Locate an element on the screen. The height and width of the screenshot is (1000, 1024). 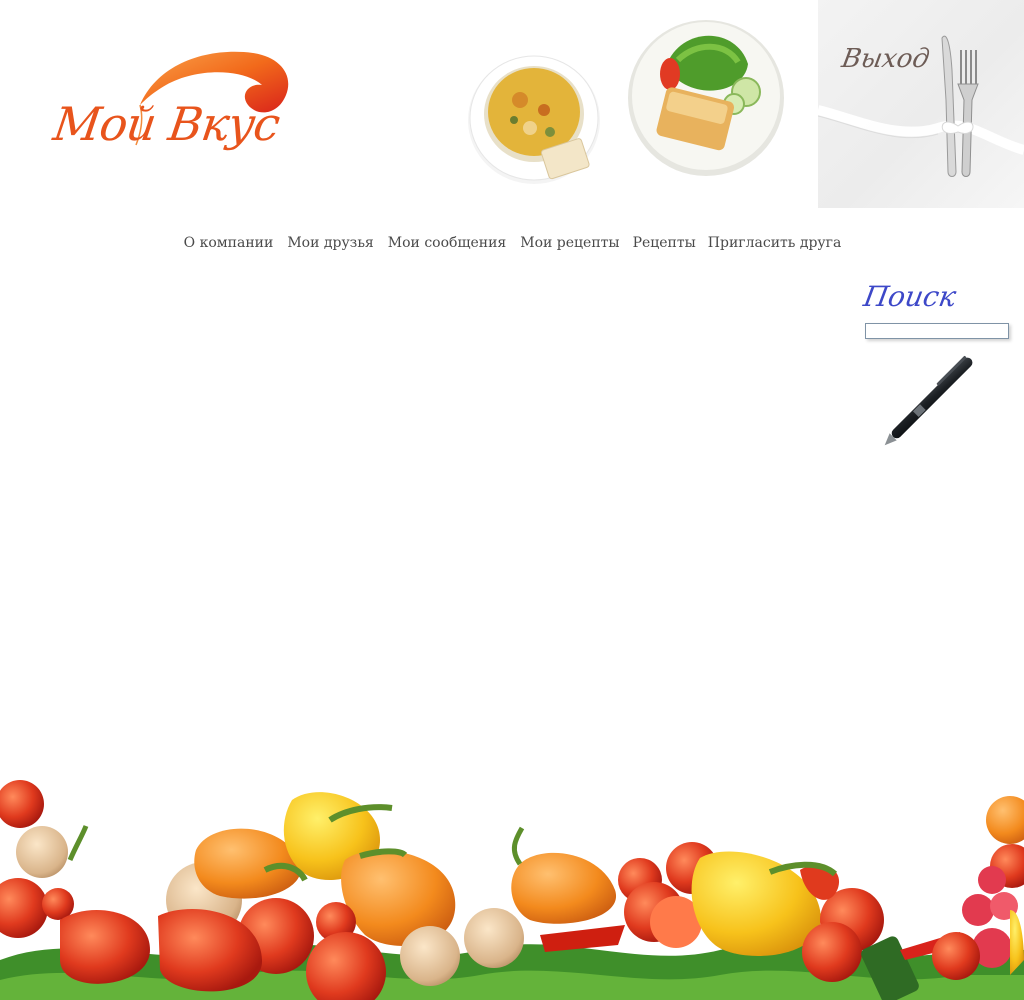
salad-plate-icon is located at coordinates (706, 99).